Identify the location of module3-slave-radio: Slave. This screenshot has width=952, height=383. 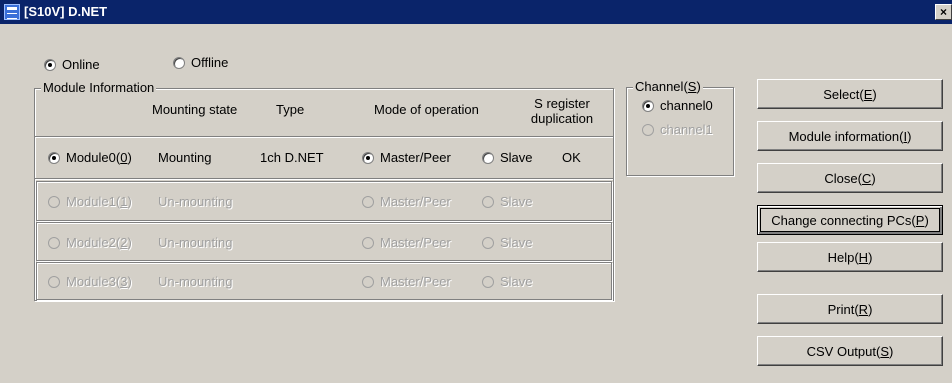
(507, 281).